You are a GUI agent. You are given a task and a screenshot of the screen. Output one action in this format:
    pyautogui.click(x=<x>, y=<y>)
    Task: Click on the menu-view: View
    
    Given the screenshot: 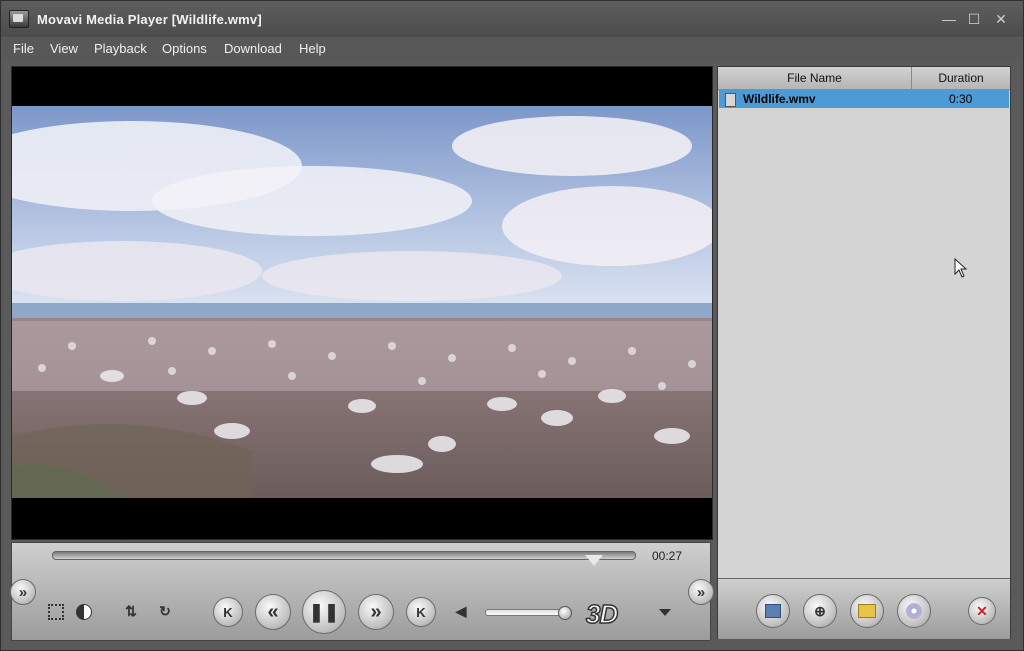 What is the action you would take?
    pyautogui.click(x=64, y=48)
    